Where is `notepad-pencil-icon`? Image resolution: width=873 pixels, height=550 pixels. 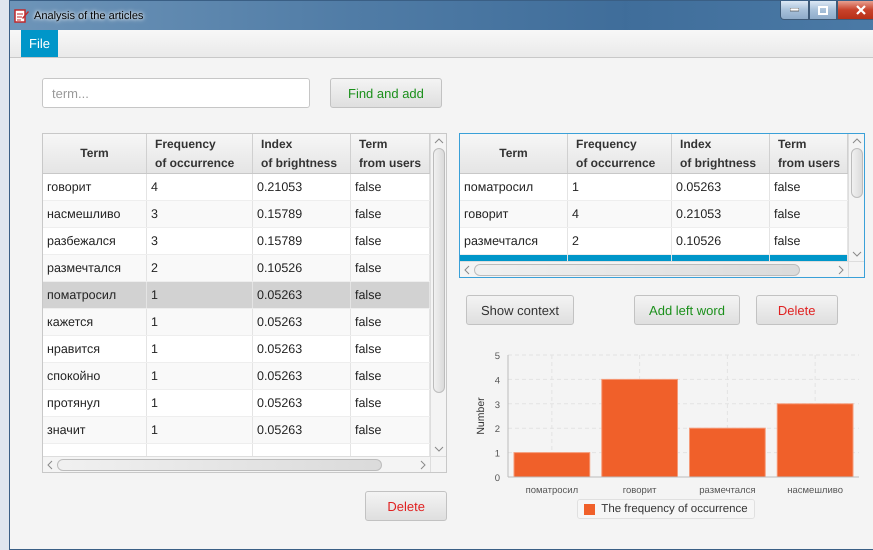 notepad-pencil-icon is located at coordinates (21, 15).